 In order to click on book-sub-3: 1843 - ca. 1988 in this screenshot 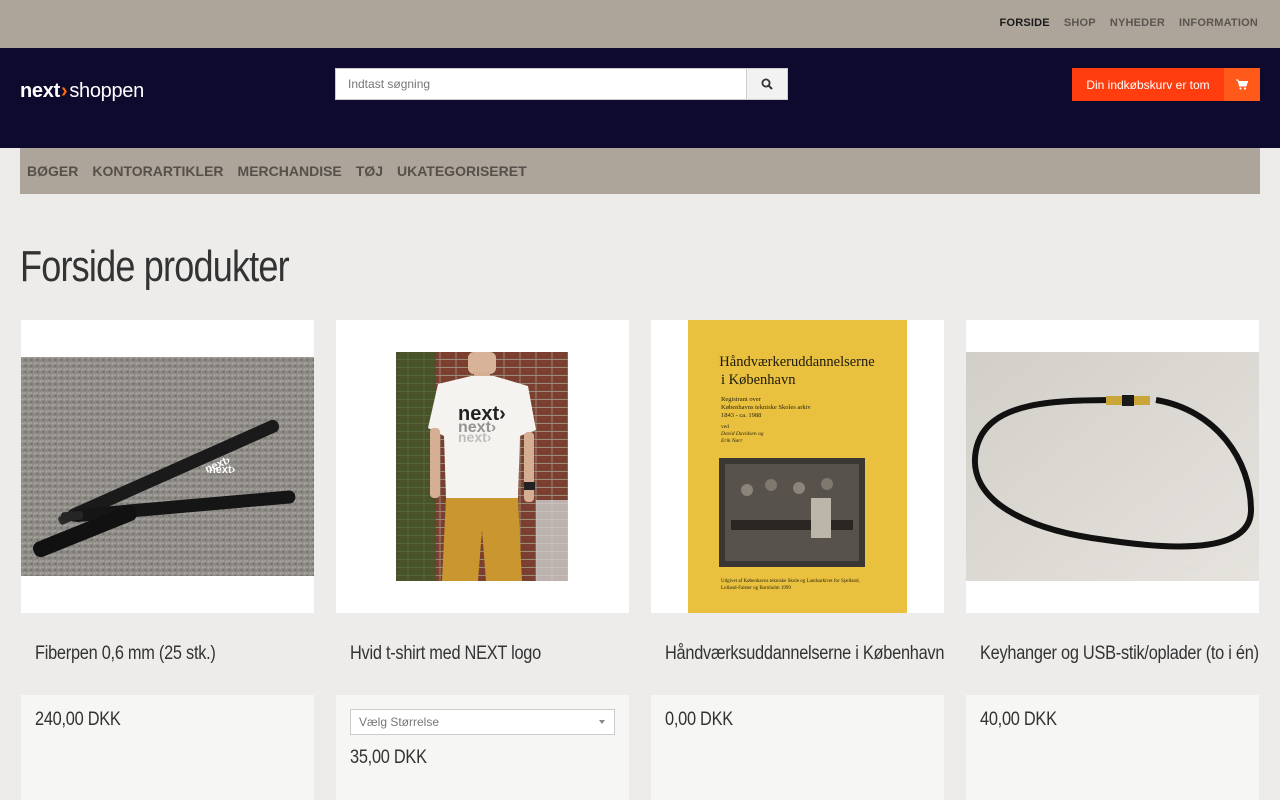, I will do `click(741, 415)`.